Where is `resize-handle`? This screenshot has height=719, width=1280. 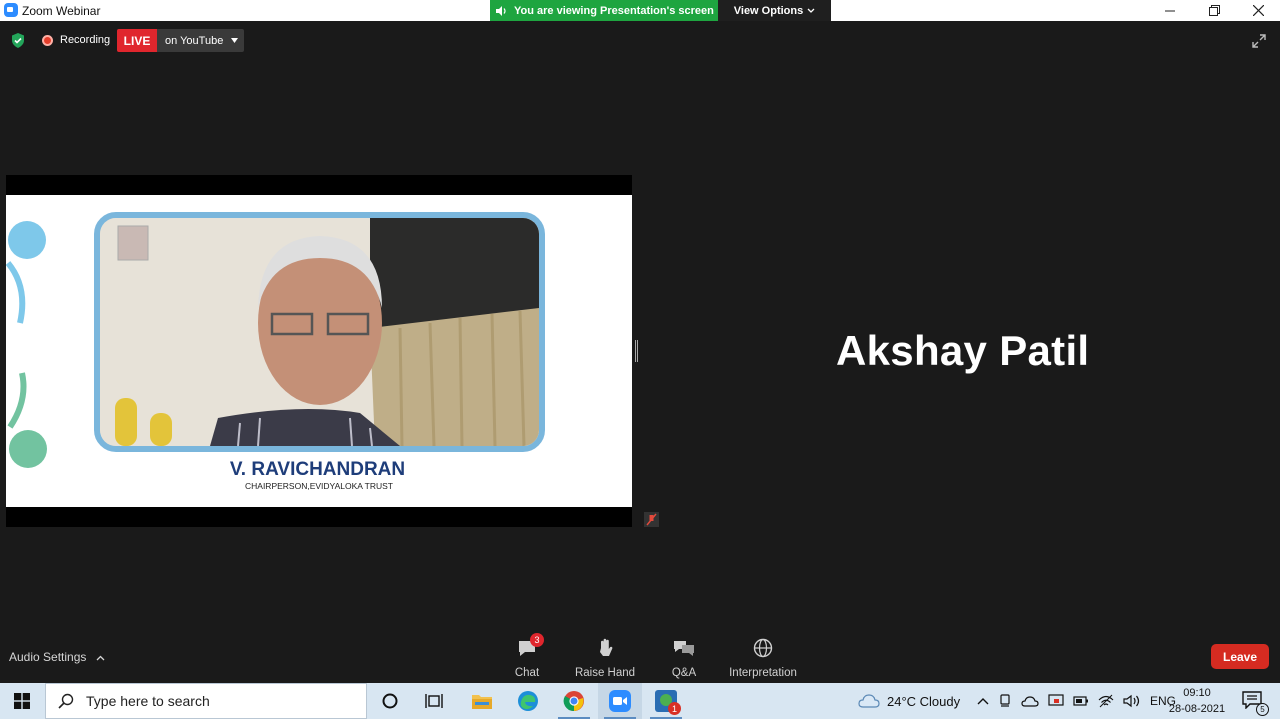 resize-handle is located at coordinates (636, 351).